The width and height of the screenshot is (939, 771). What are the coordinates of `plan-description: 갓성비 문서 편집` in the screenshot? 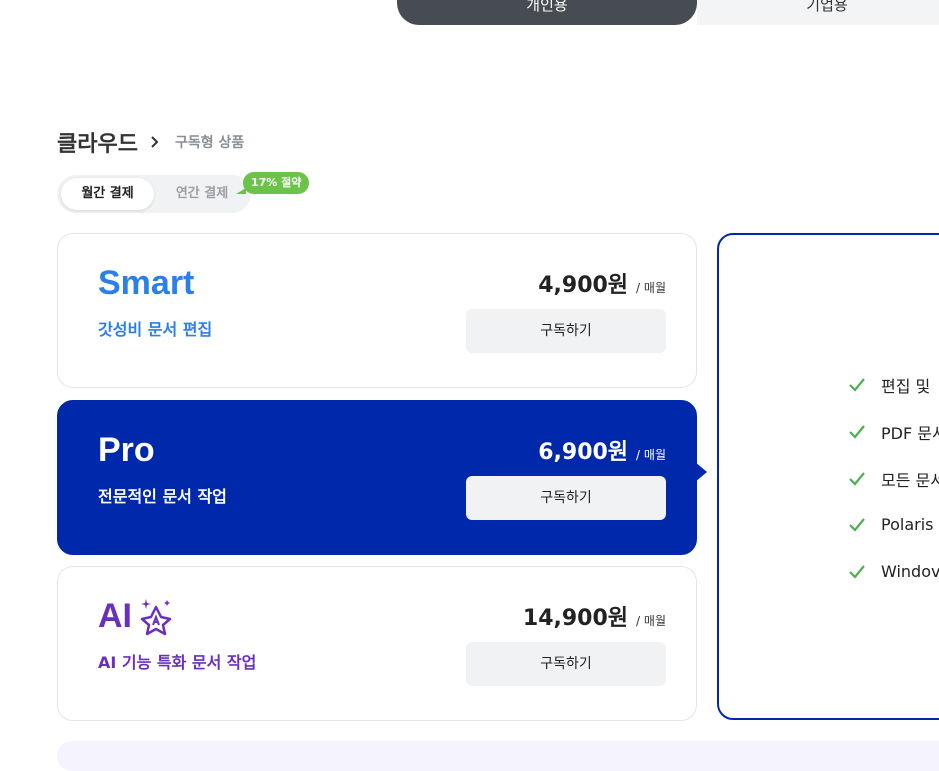 It's located at (155, 329).